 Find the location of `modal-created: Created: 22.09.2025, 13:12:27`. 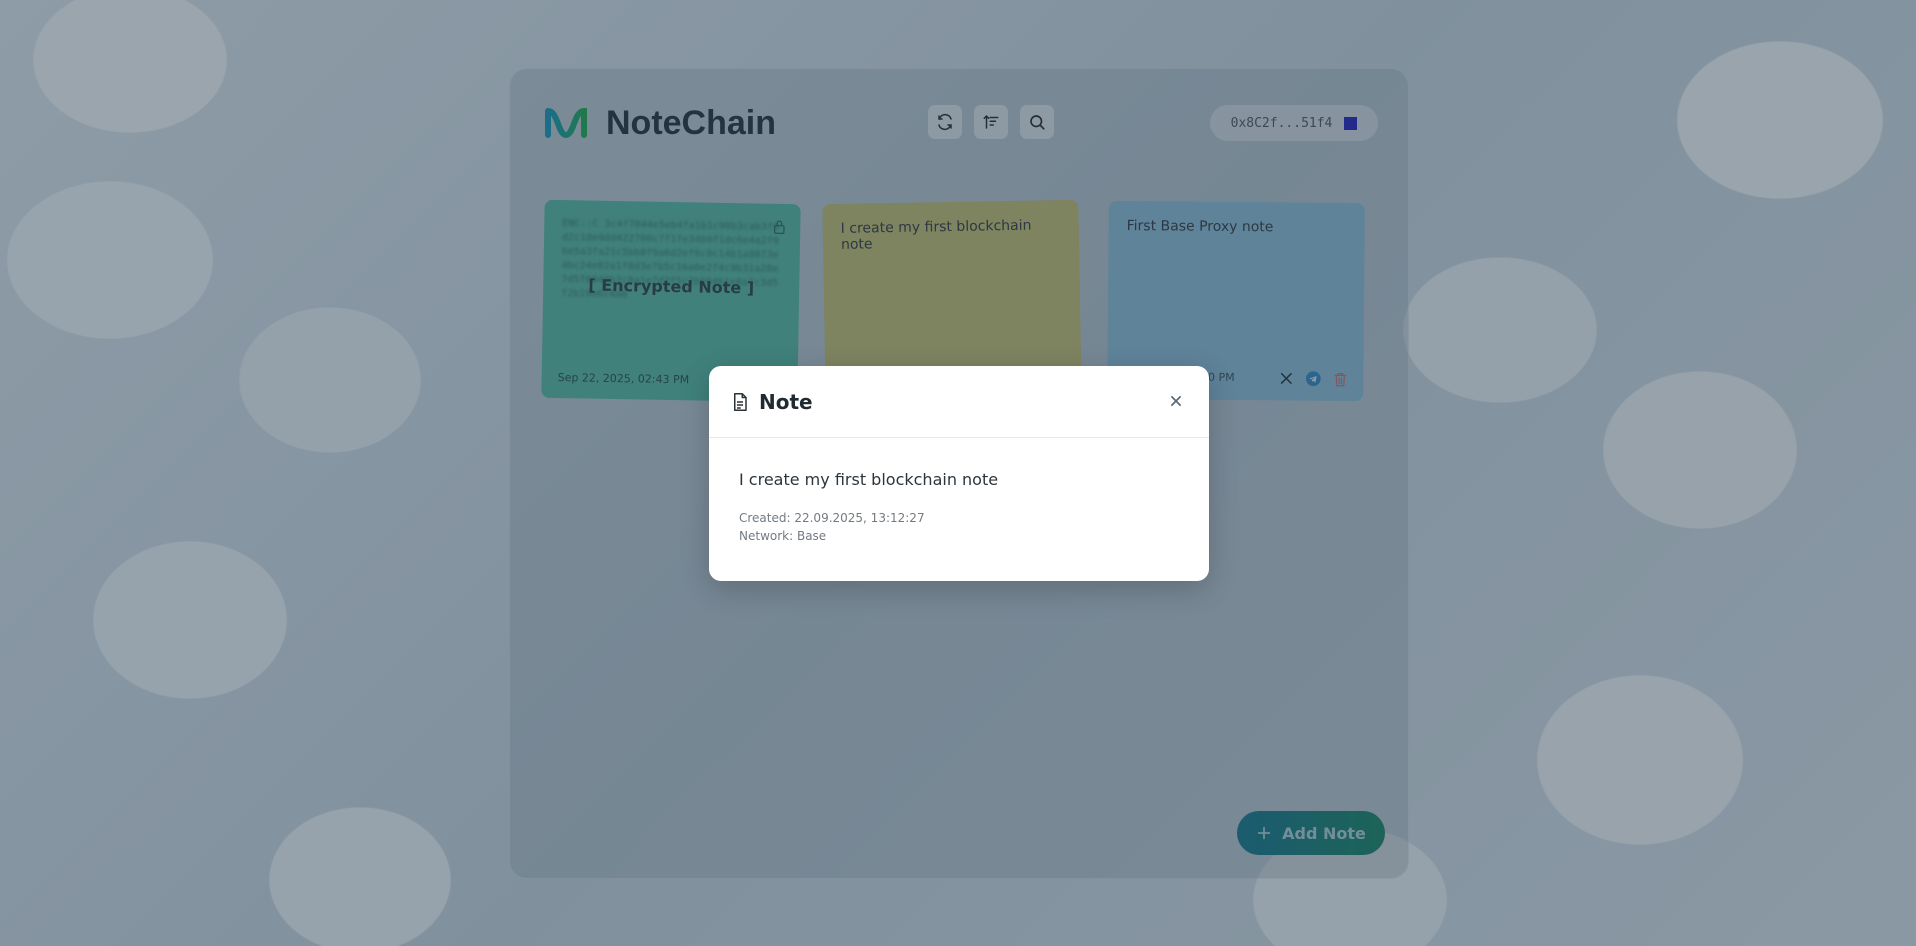

modal-created: Created: 22.09.2025, 13:12:27 is located at coordinates (832, 518).